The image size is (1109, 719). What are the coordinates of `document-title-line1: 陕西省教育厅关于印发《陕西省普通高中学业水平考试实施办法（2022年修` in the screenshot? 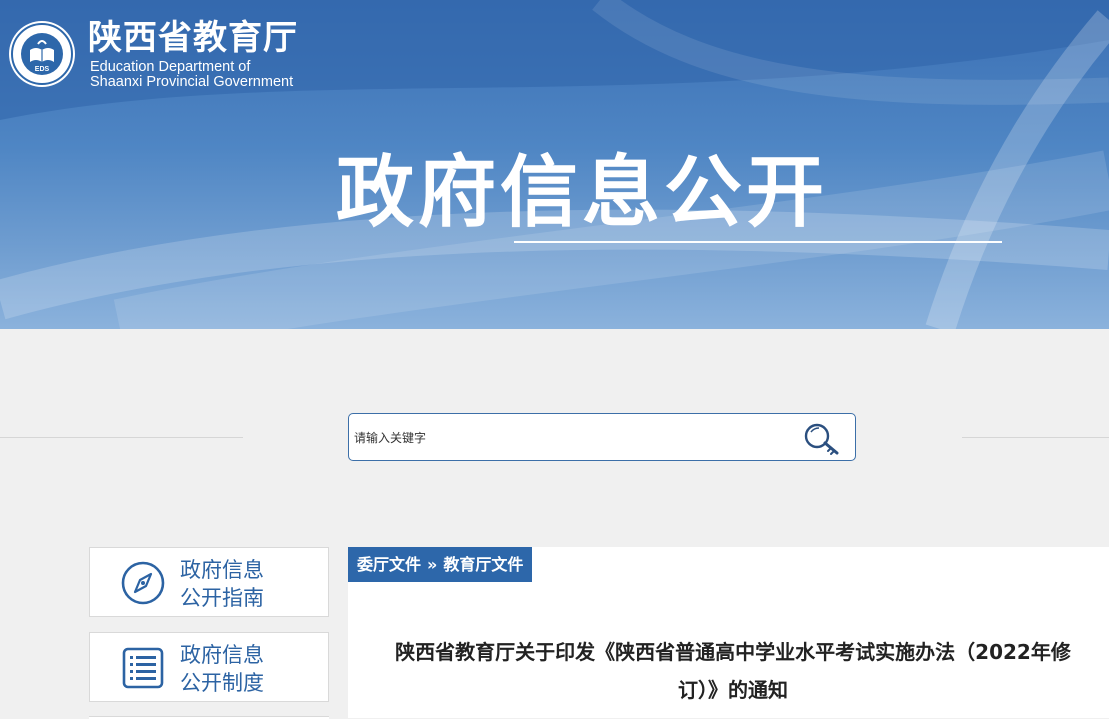 It's located at (733, 652).